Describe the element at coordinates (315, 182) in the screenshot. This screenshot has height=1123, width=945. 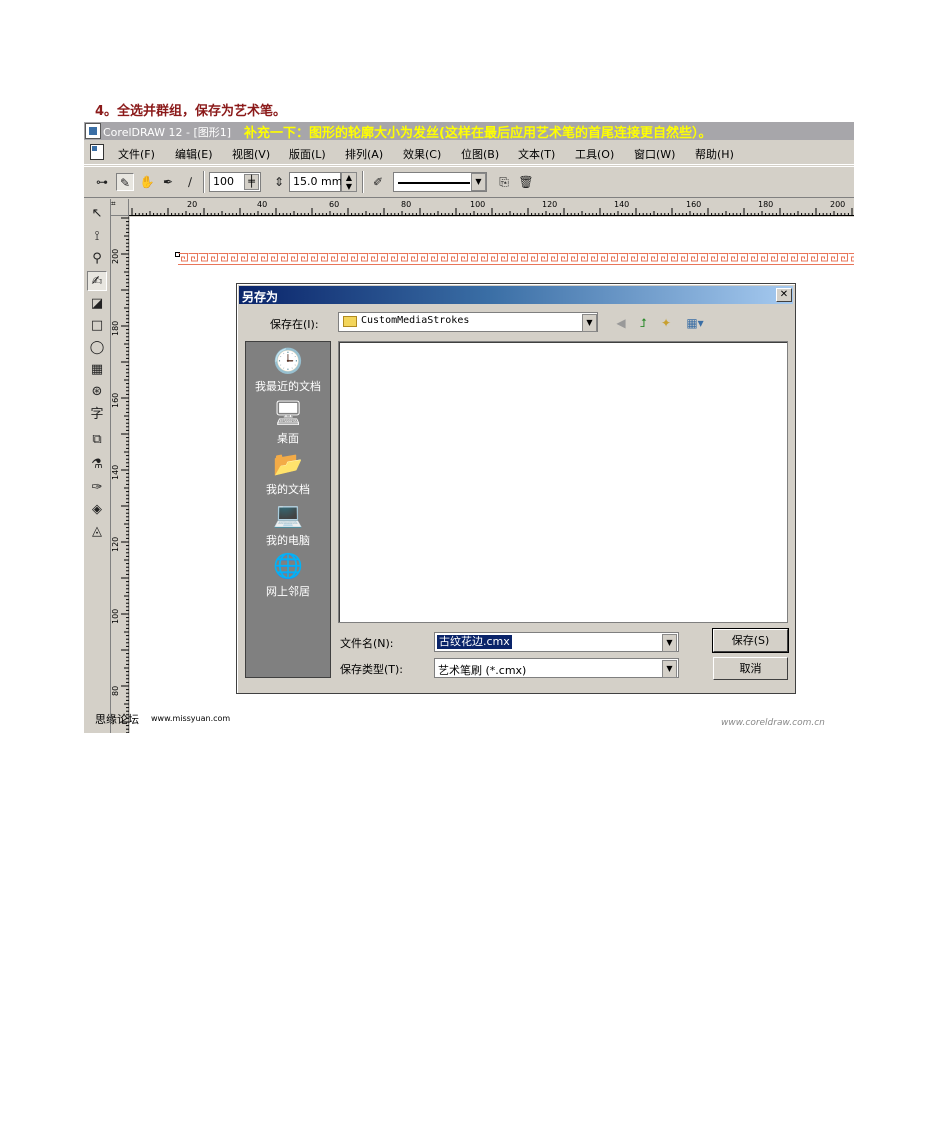
I see `brush-width-field: 15.0 mm` at that location.